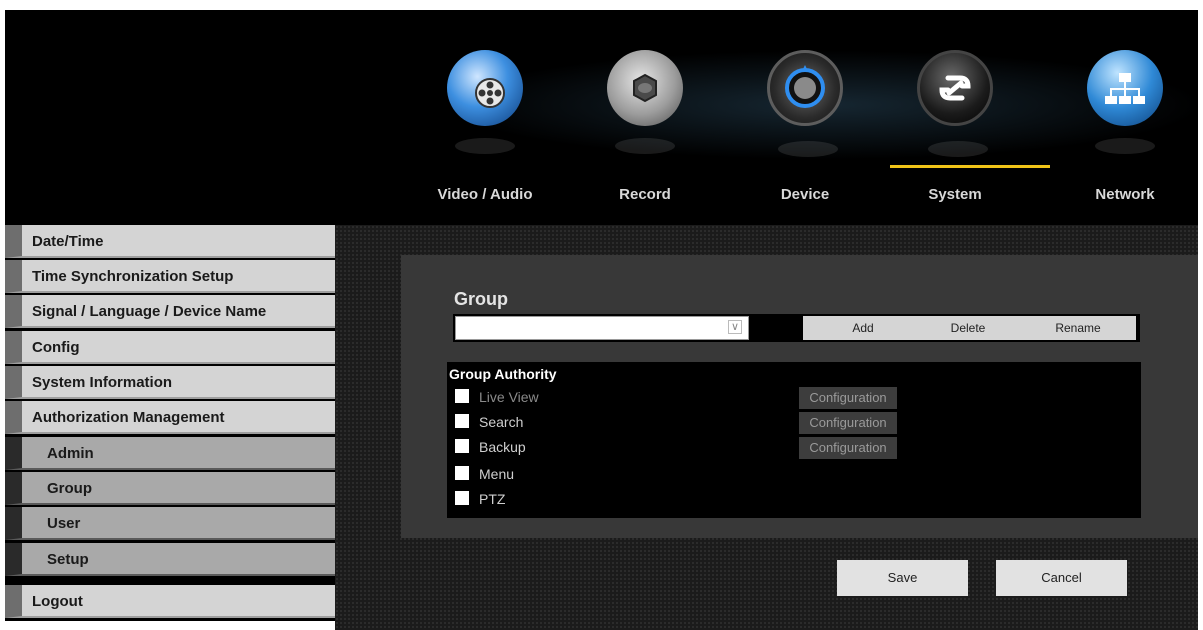 The image size is (1203, 630). I want to click on authority-label: Search, so click(501, 422).